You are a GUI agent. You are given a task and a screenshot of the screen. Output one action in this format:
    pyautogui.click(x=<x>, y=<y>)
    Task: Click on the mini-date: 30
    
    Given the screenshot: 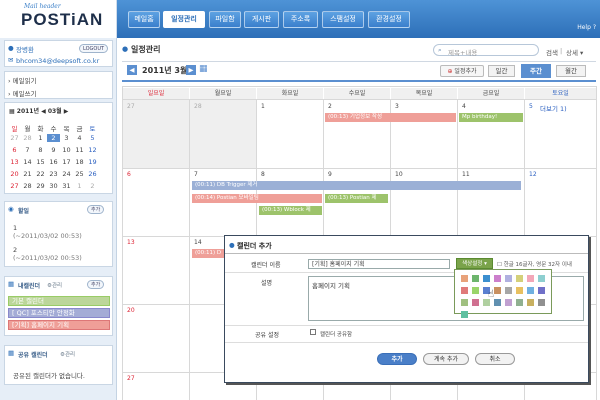 What is the action you would take?
    pyautogui.click(x=53, y=186)
    